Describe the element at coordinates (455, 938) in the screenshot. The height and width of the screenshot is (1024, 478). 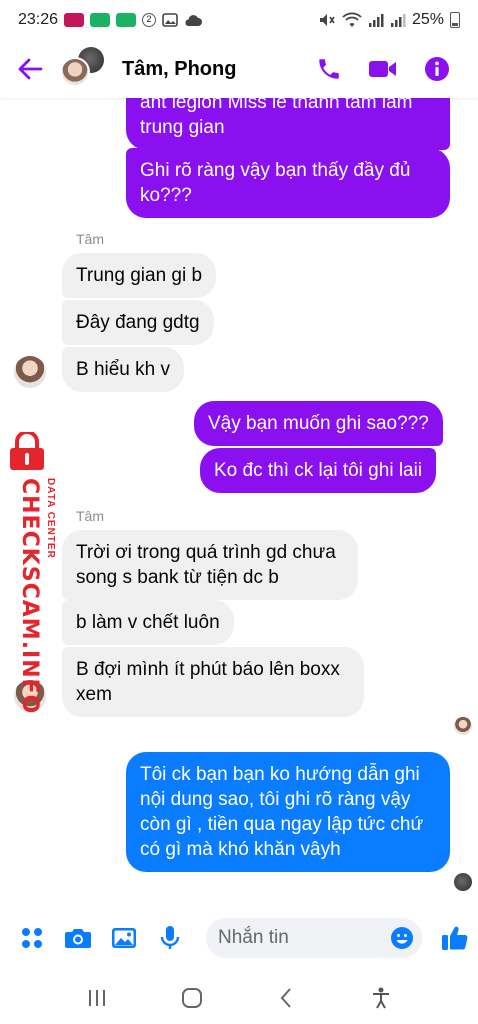
I see `thumbs-up-icon` at that location.